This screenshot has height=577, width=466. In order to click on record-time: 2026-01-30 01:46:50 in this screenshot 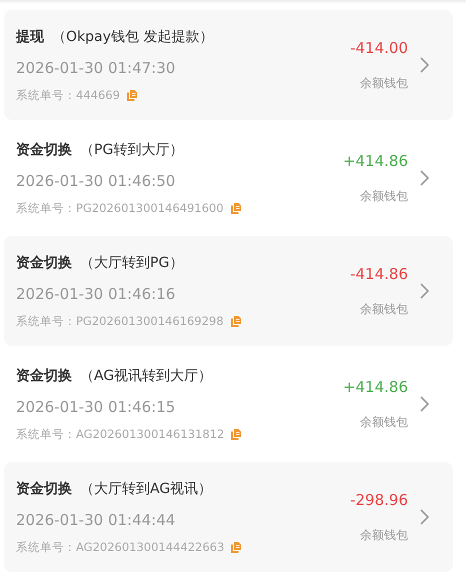, I will do `click(96, 181)`.